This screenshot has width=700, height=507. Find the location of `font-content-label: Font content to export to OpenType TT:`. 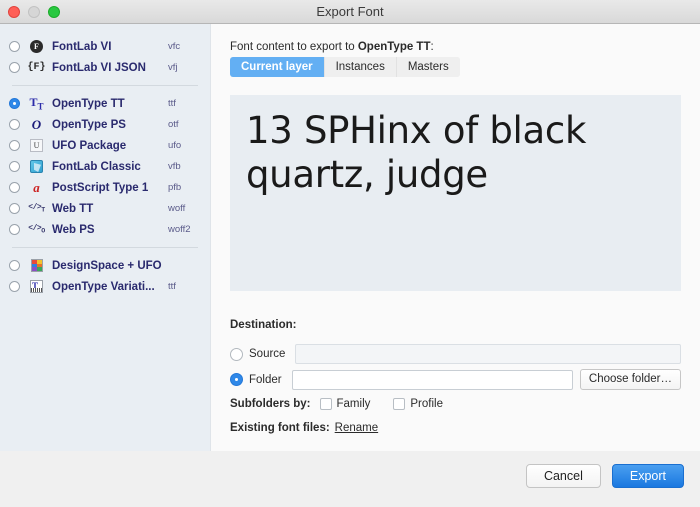

font-content-label: Font content to export to OpenType TT: is located at coordinates (332, 47).